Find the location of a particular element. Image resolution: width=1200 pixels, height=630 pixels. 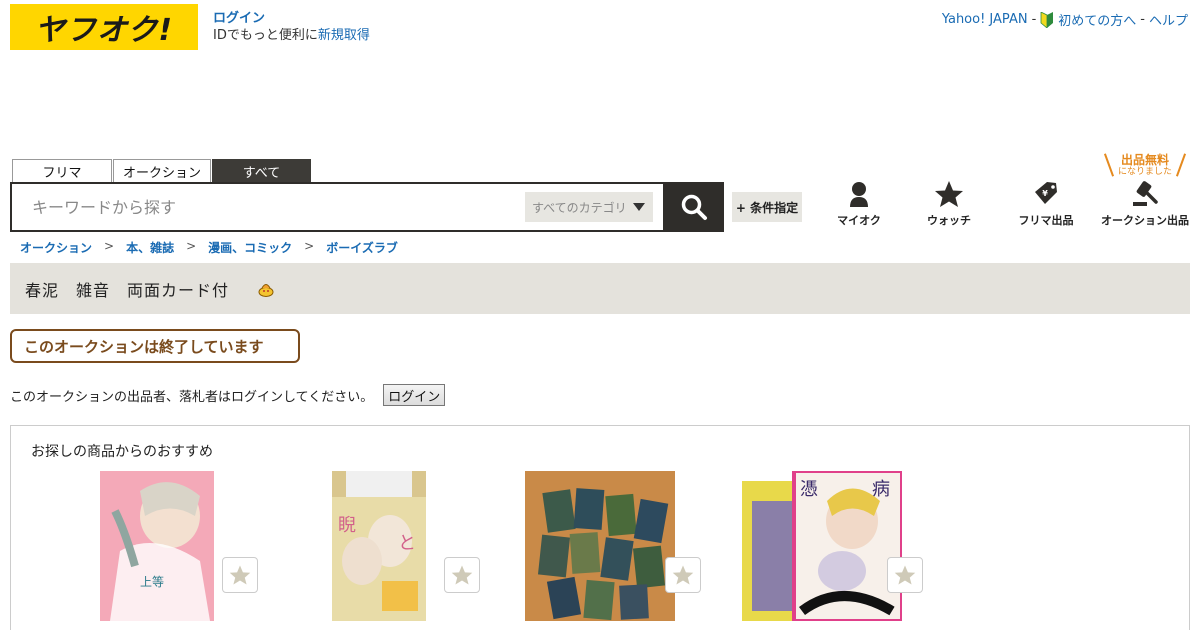

free-listing-badge: 出品無料 になりました is located at coordinates (1145, 165).